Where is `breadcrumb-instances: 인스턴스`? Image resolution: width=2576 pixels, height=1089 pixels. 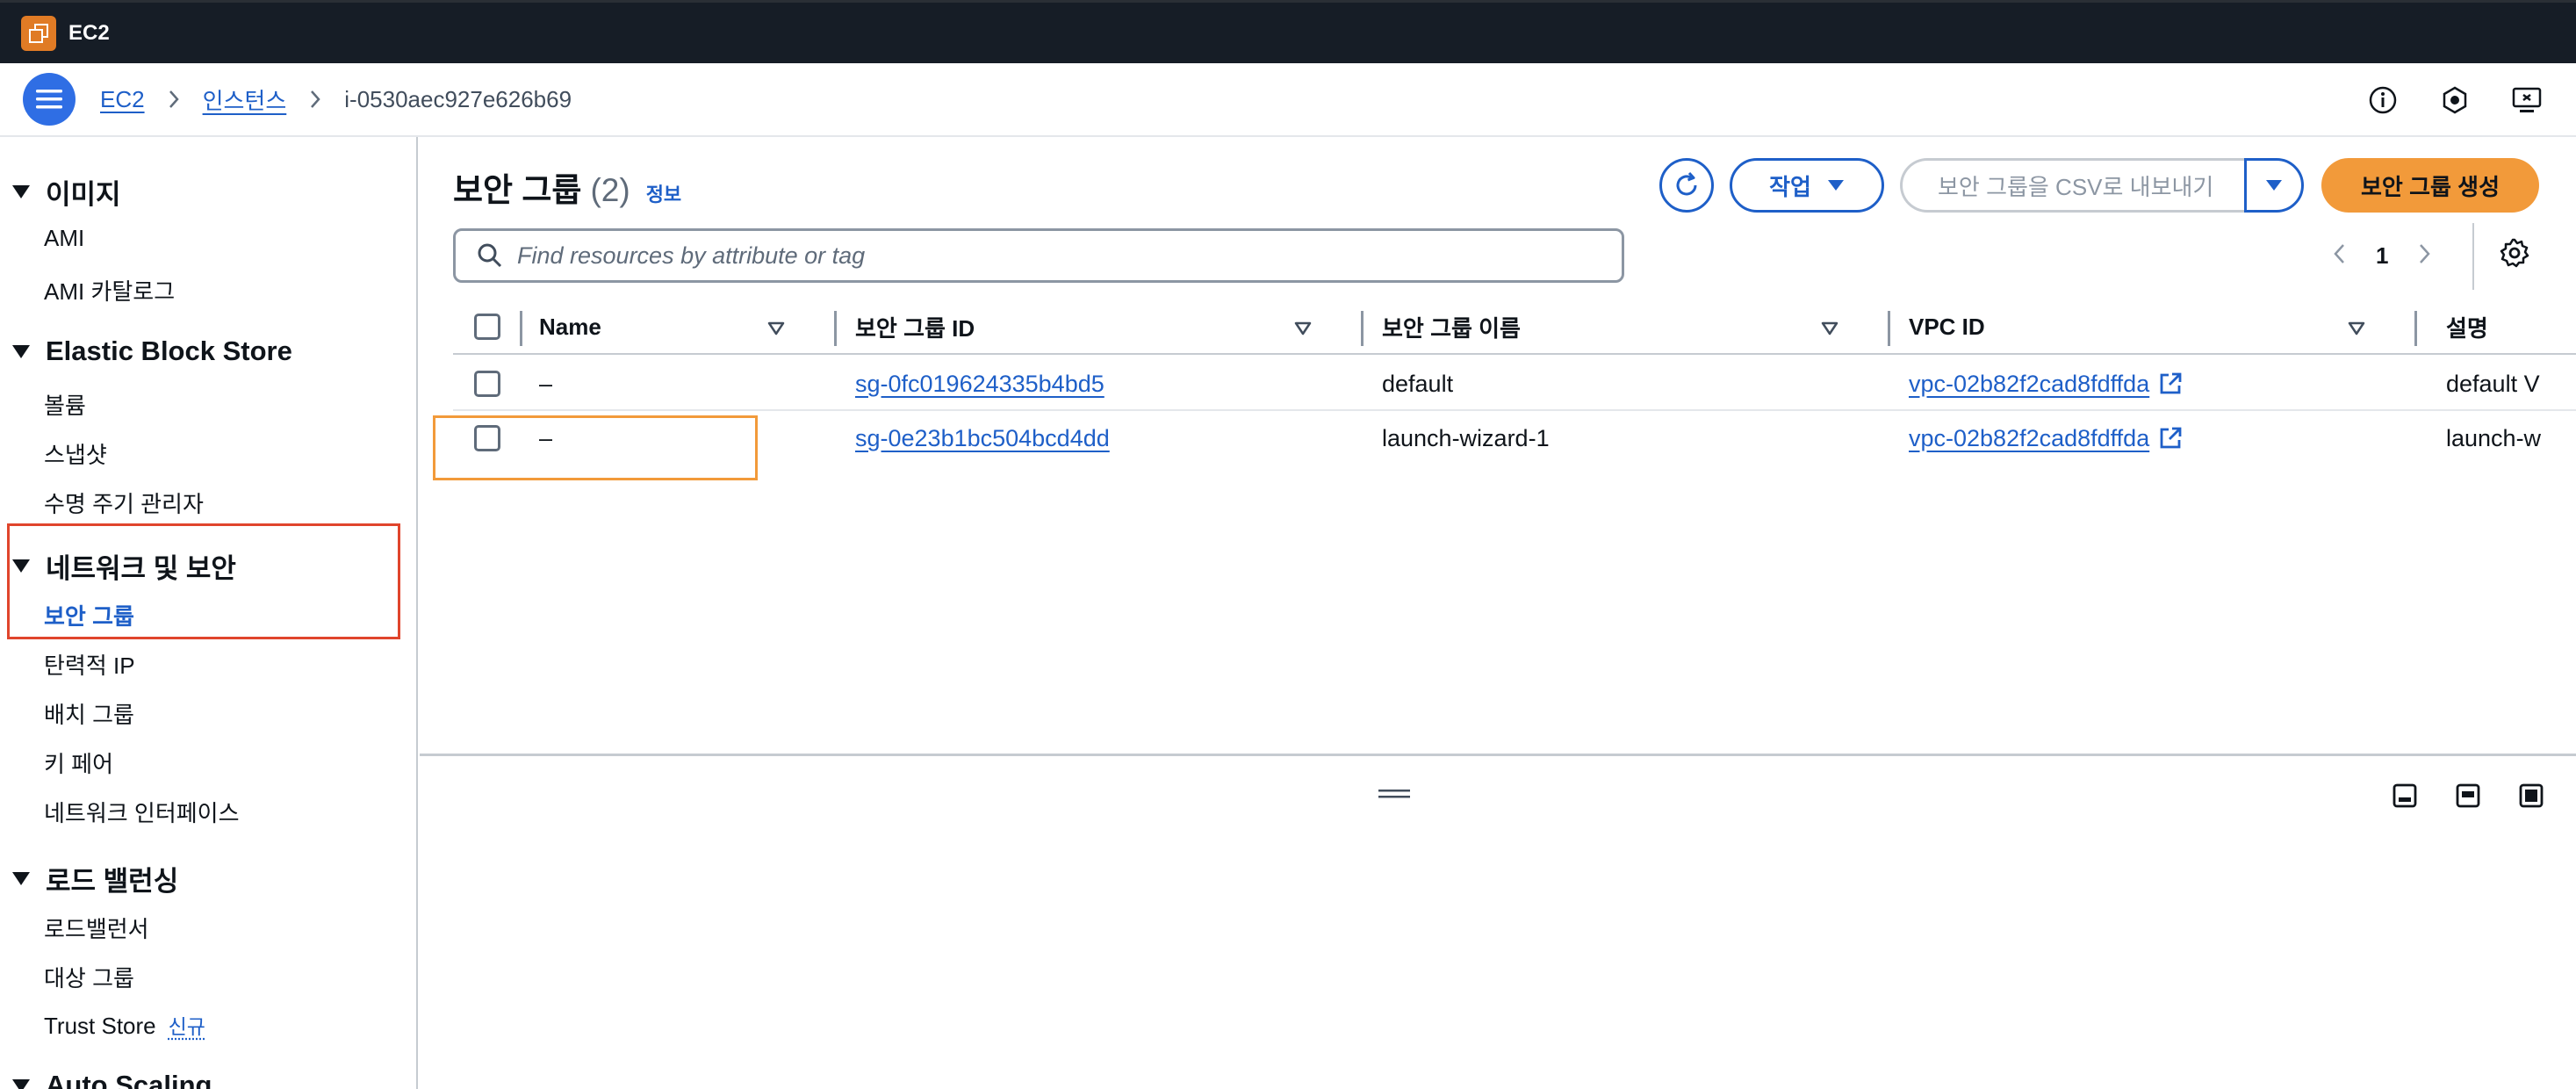
breadcrumb-instances: 인스턴스 is located at coordinates (245, 99).